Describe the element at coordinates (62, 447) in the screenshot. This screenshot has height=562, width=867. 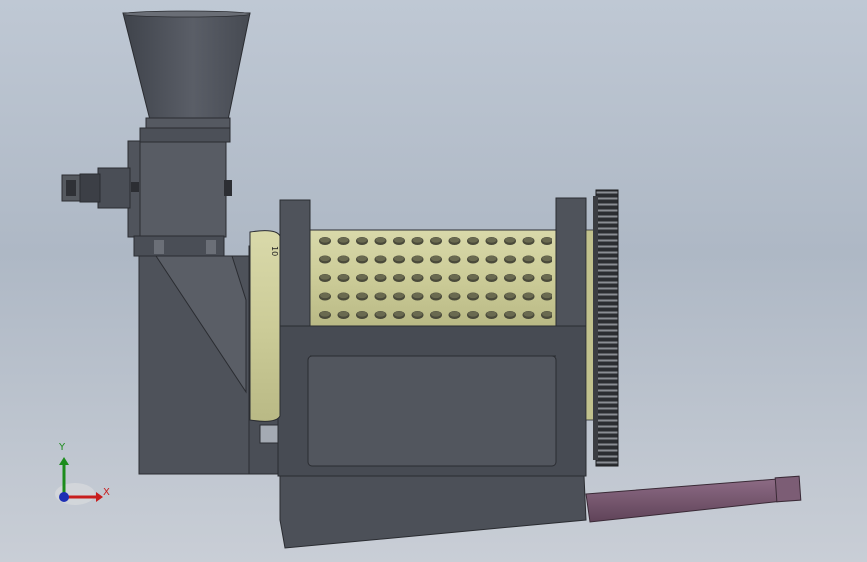
I see `y-axis-label: Y` at that location.